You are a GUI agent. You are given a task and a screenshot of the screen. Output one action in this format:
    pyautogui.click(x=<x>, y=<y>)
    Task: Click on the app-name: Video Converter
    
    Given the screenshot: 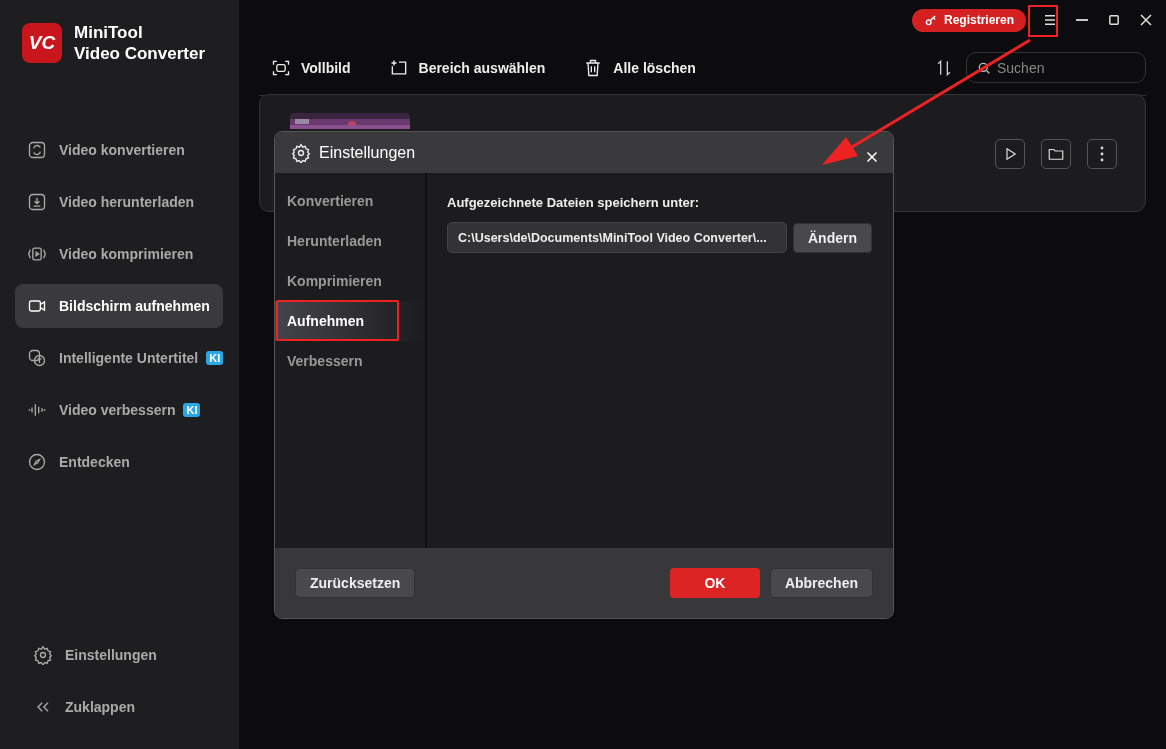 What is the action you would take?
    pyautogui.click(x=139, y=53)
    